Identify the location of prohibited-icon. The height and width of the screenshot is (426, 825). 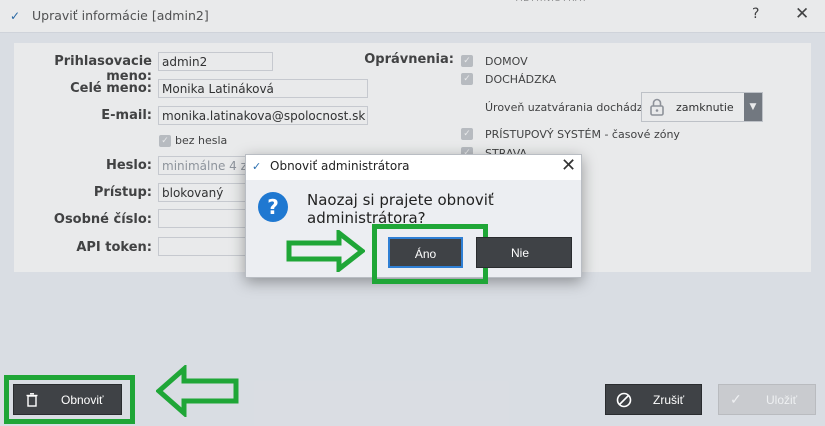
(624, 400).